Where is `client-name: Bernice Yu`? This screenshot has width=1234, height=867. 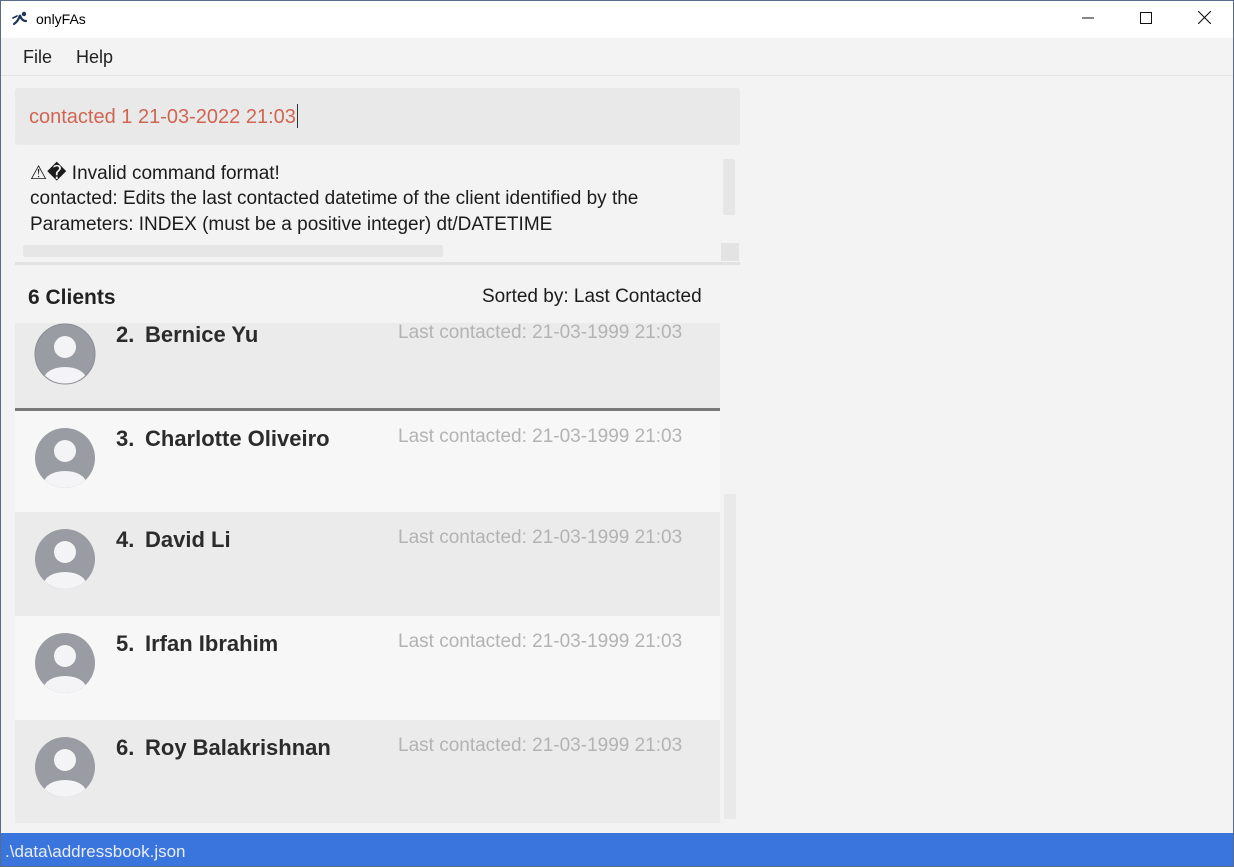
client-name: Bernice Yu is located at coordinates (202, 335).